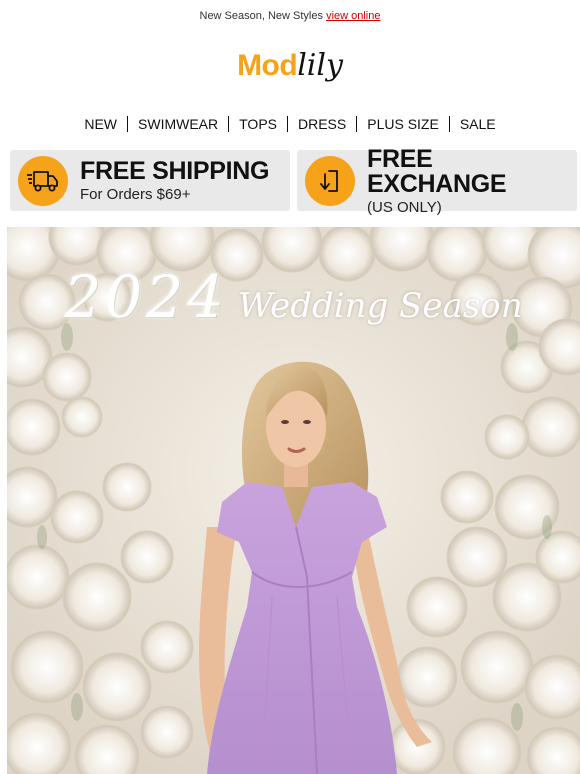  Describe the element at coordinates (258, 124) in the screenshot. I see `nav-item-tops: TOPS` at that location.